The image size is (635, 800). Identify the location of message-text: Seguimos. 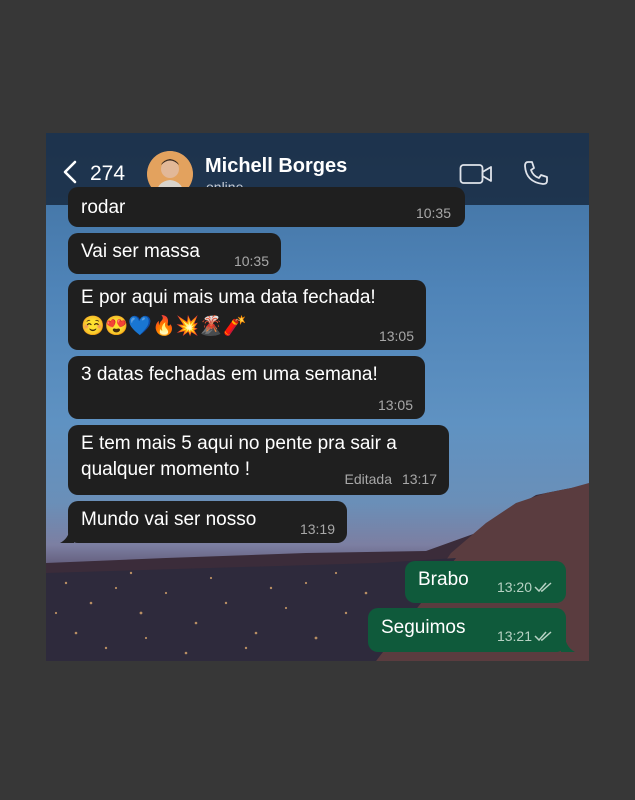
(423, 627).